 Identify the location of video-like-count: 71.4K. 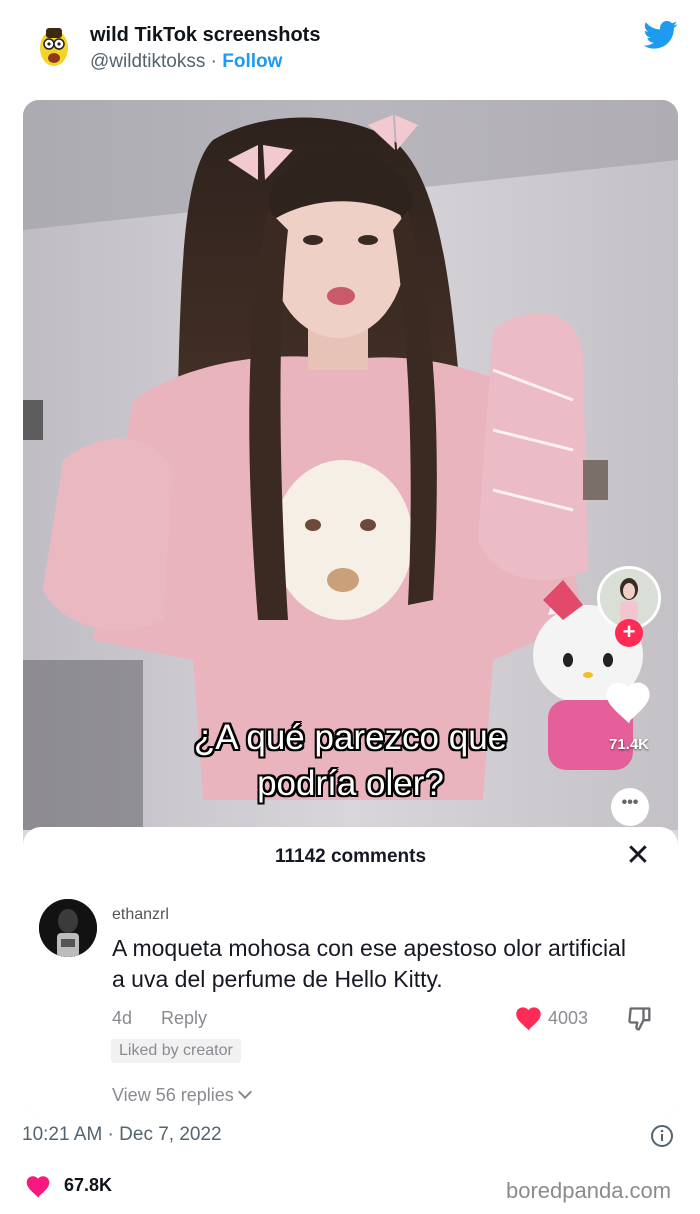
(629, 744).